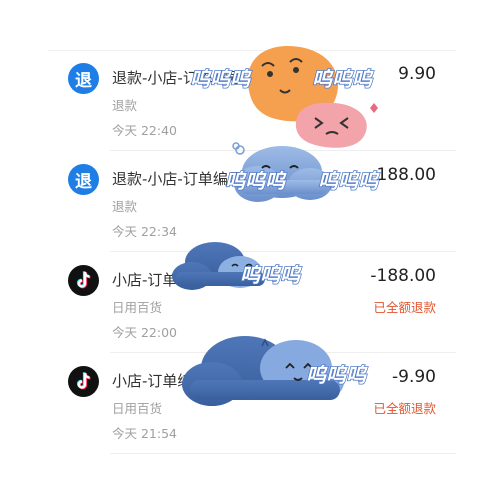 The height and width of the screenshot is (500, 501). I want to click on transaction-time: 今天 22:40, so click(144, 130).